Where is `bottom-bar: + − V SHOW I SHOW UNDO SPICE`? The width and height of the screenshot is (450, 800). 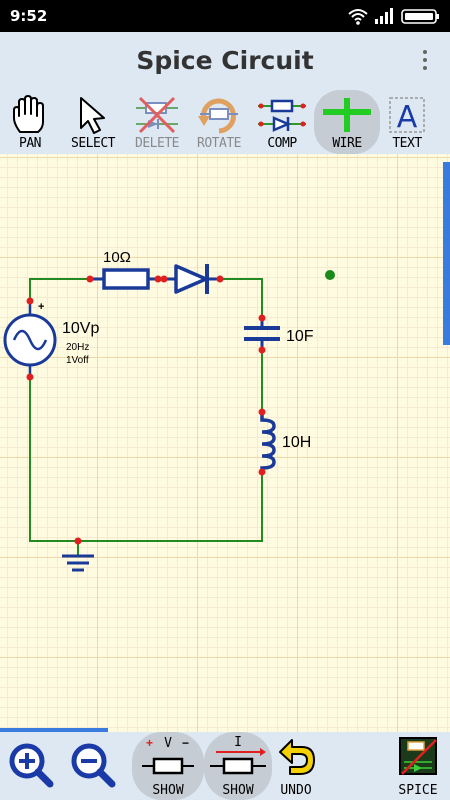 bottom-bar: + − V SHOW I SHOW UNDO SPICE is located at coordinates (225, 766).